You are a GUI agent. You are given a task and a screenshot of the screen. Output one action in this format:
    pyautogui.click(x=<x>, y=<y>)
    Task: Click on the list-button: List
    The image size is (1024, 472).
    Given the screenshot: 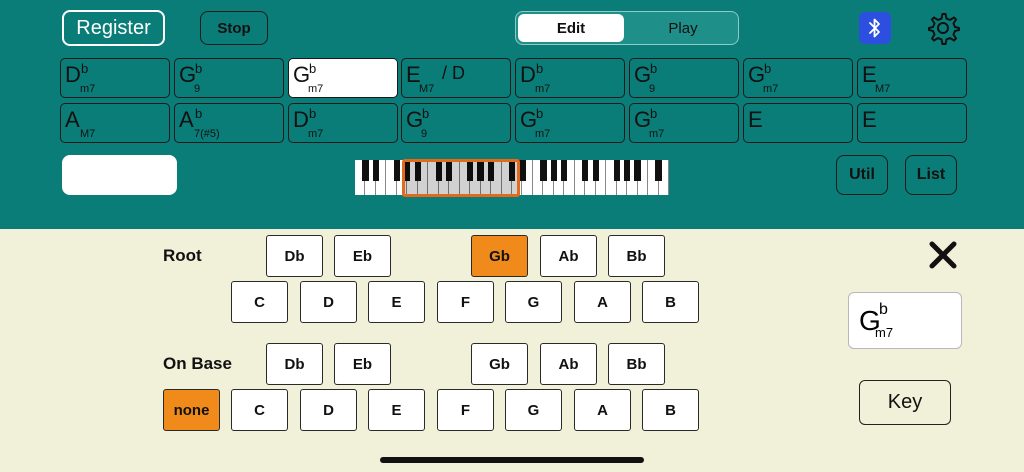 What is the action you would take?
    pyautogui.click(x=931, y=175)
    